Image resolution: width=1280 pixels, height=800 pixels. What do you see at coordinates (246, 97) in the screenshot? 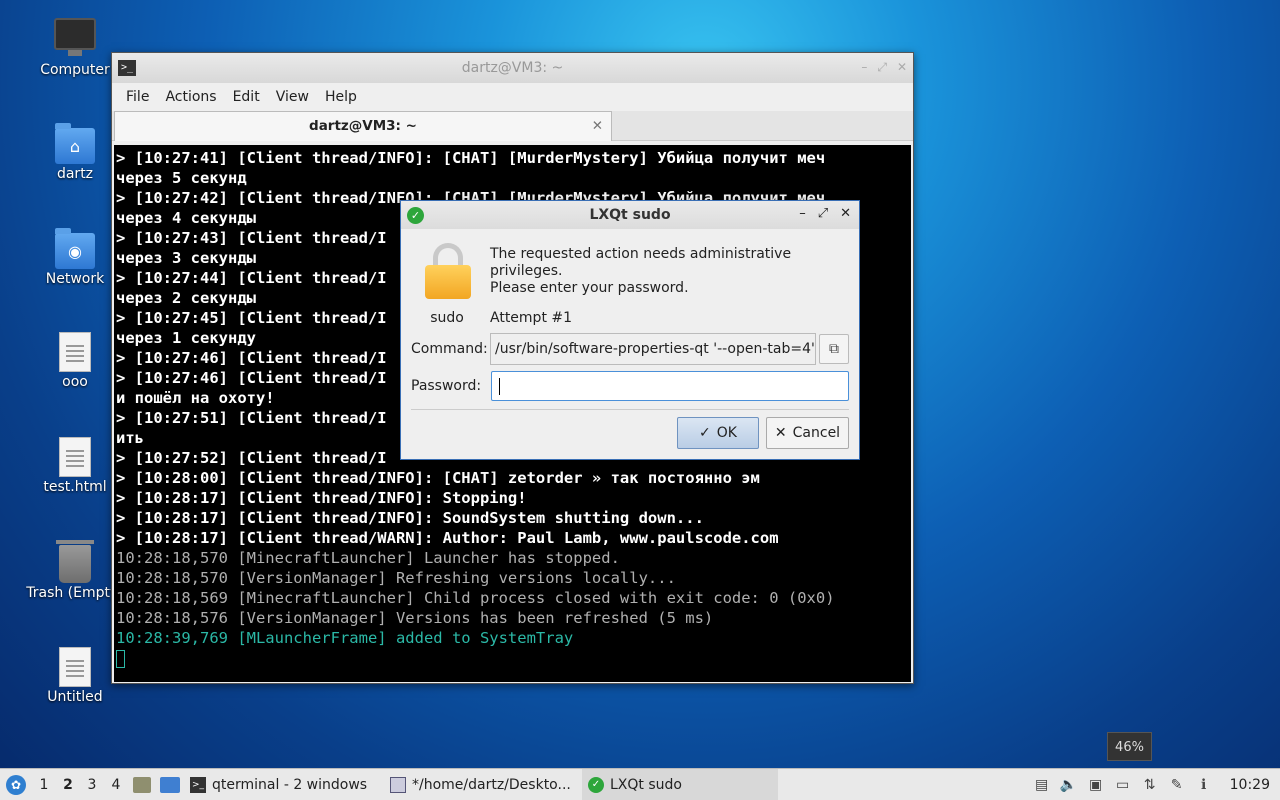
I see `menu-edit: Edit` at bounding box center [246, 97].